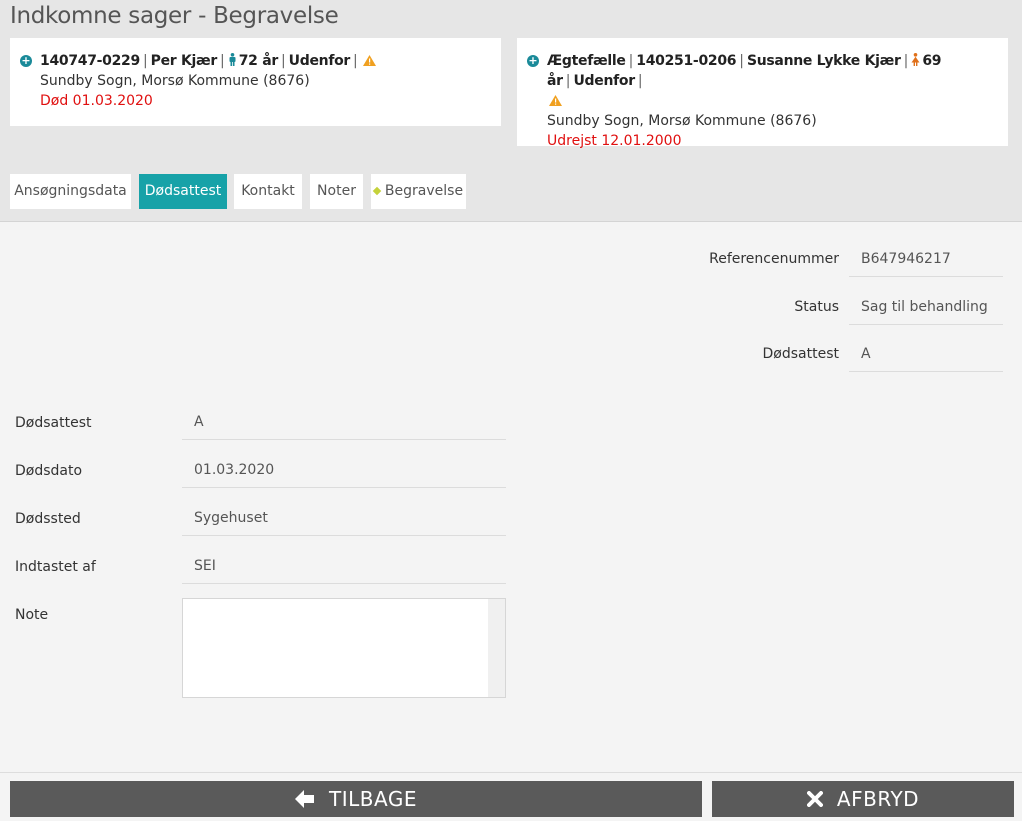 The height and width of the screenshot is (821, 1022). Describe the element at coordinates (418, 191) in the screenshot. I see `tab-begravelse: Begravelse` at that location.